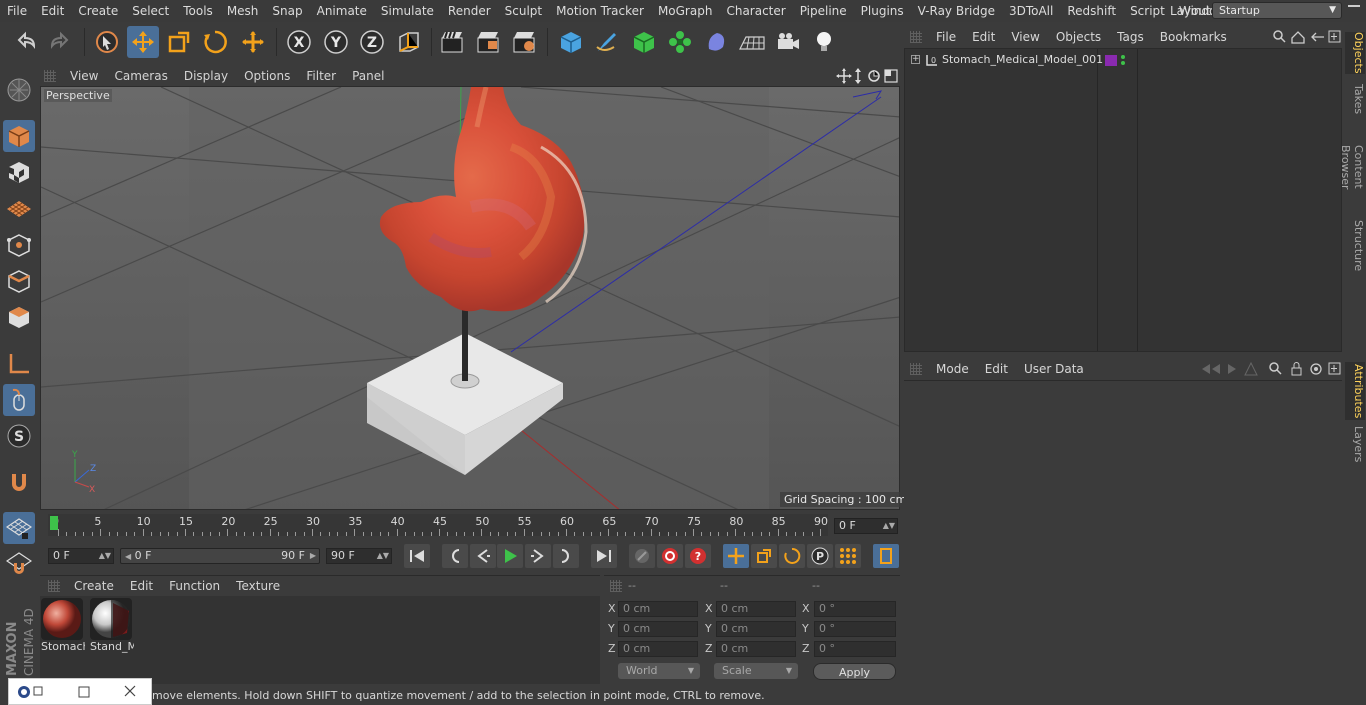 Image resolution: width=1366 pixels, height=705 pixels. What do you see at coordinates (716, 42) in the screenshot?
I see `deformer-icon` at bounding box center [716, 42].